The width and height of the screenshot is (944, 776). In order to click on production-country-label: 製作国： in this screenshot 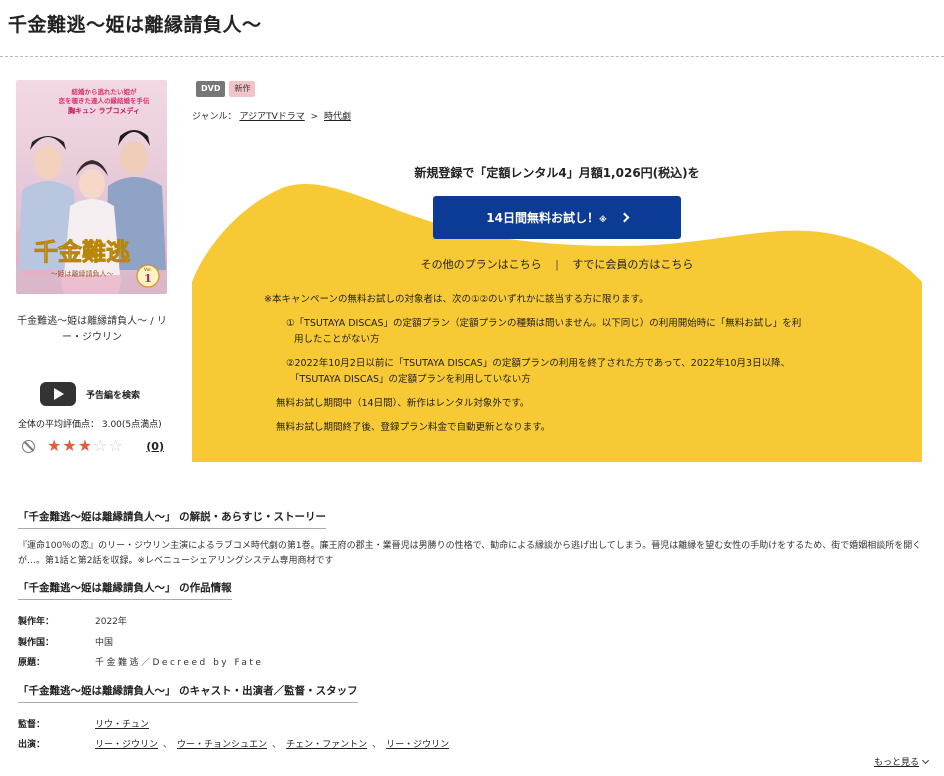, I will do `click(36, 643)`.